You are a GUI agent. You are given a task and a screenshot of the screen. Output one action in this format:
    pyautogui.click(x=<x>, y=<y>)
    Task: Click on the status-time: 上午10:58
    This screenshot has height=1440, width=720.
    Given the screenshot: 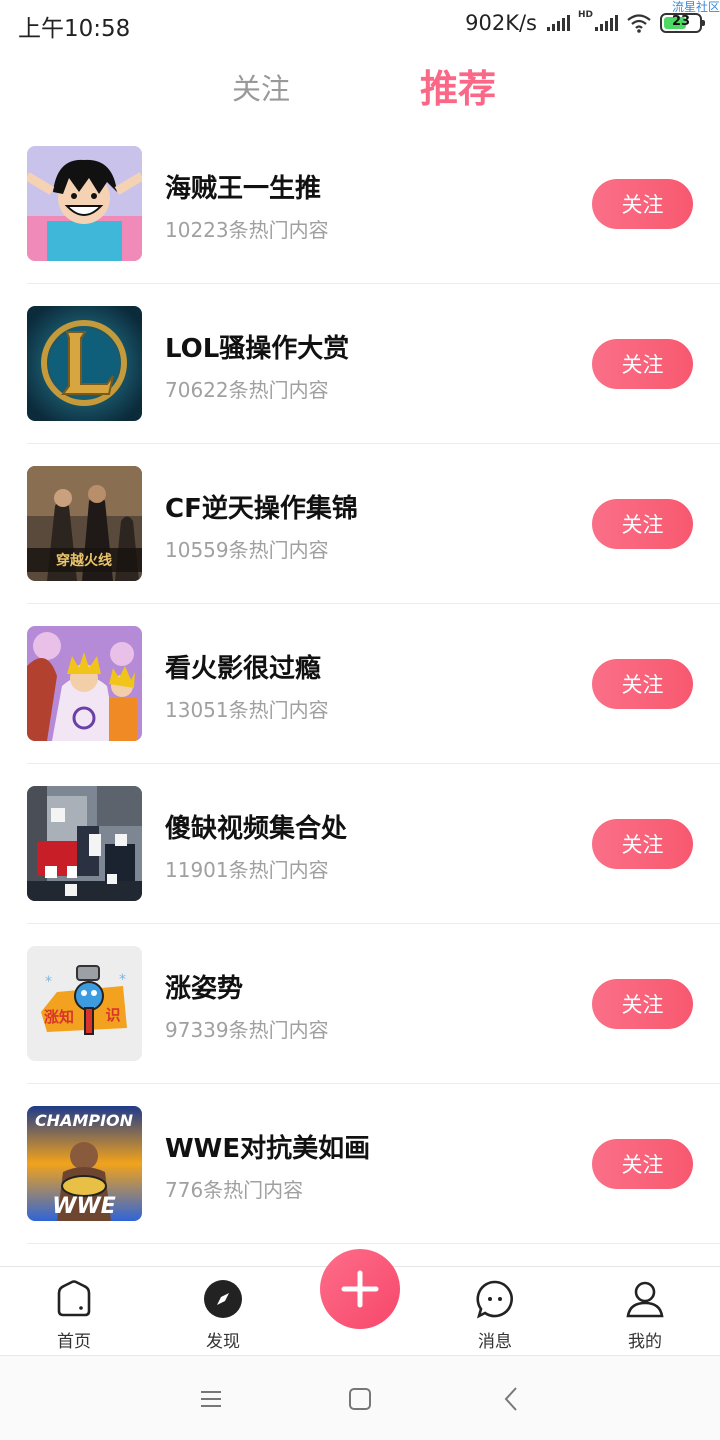 What is the action you would take?
    pyautogui.click(x=74, y=29)
    